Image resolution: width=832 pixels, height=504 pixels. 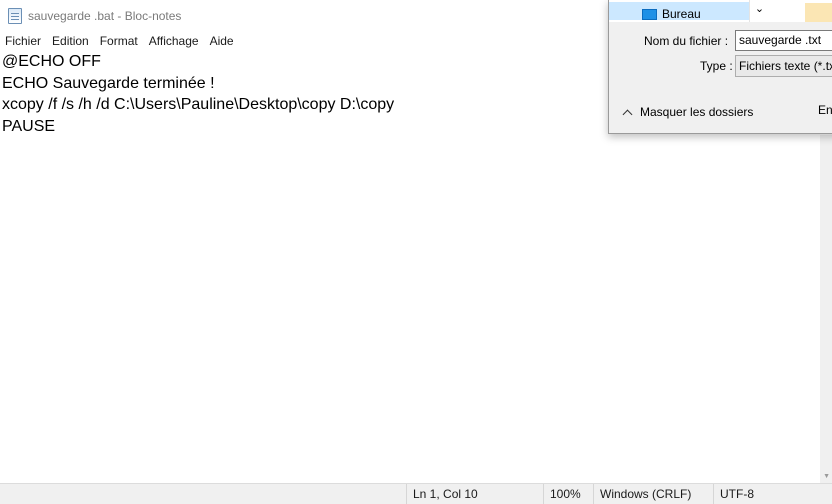 I want to click on file-type-select: Fichiers texte (*.txt), so click(x=783, y=66).